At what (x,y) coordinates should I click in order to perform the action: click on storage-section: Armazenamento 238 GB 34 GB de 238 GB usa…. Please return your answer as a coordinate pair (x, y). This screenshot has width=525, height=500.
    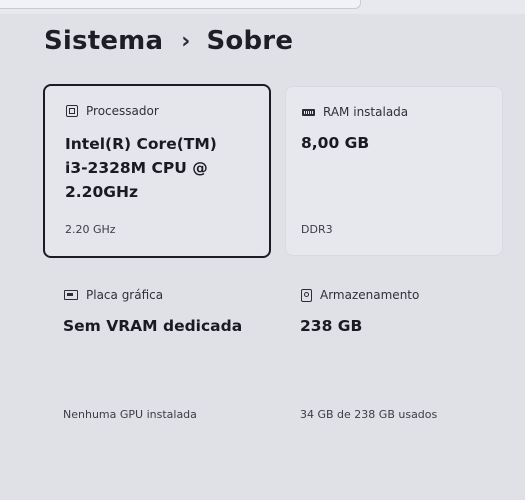
    Looking at the image, I should click on (405, 358).